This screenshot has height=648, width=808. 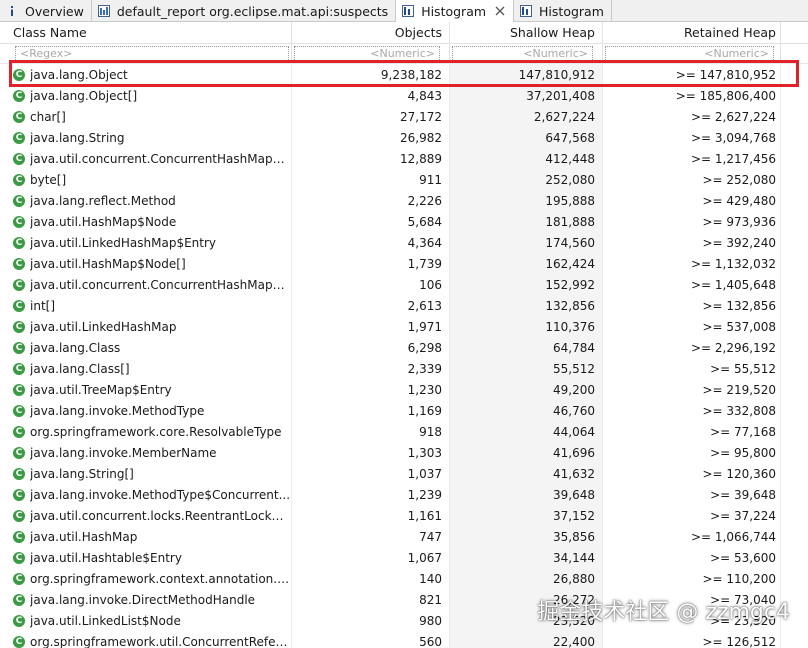 I want to click on tab-overview: Overview, so click(x=46, y=11).